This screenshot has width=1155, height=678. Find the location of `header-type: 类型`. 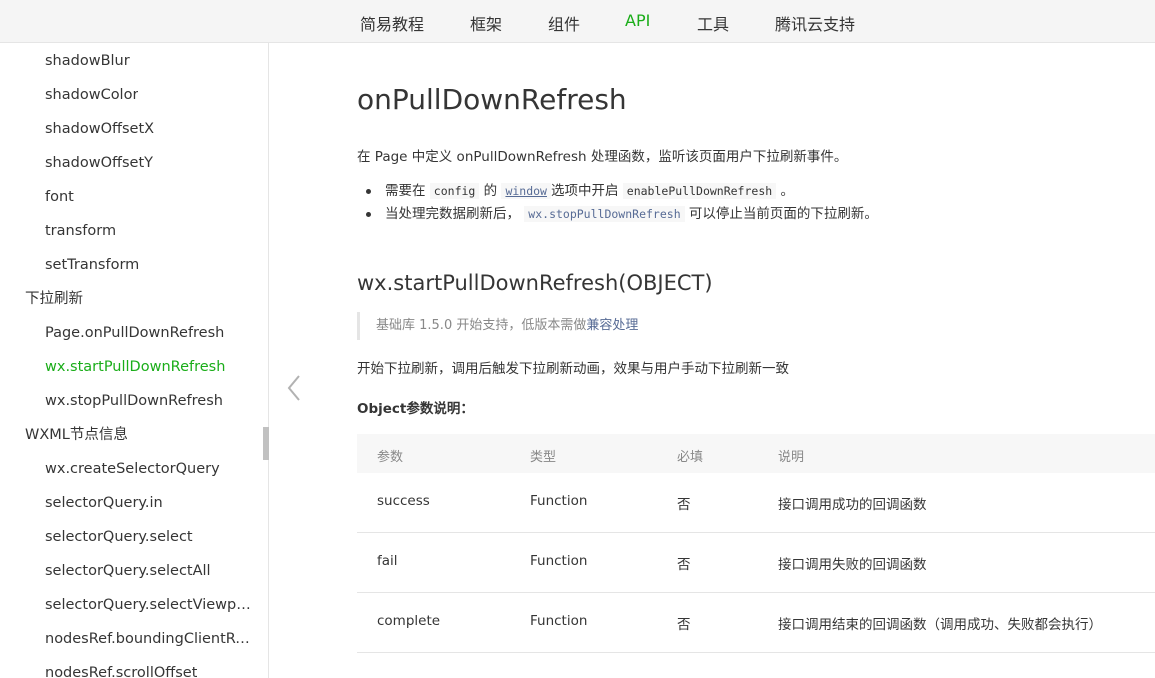

header-type: 类型 is located at coordinates (543, 457).